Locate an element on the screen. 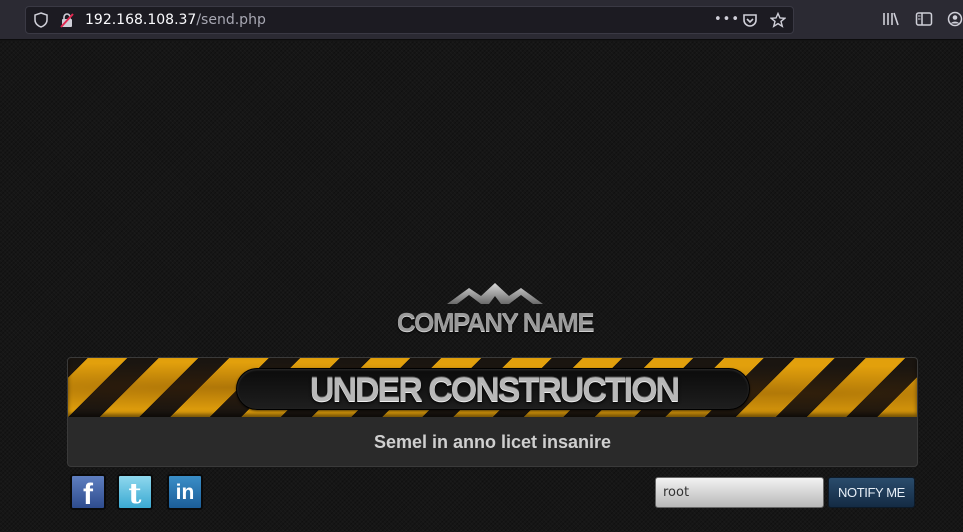 The height and width of the screenshot is (532, 963). browser-toolbar: 192.168.108.37/send.php ••• is located at coordinates (481, 20).